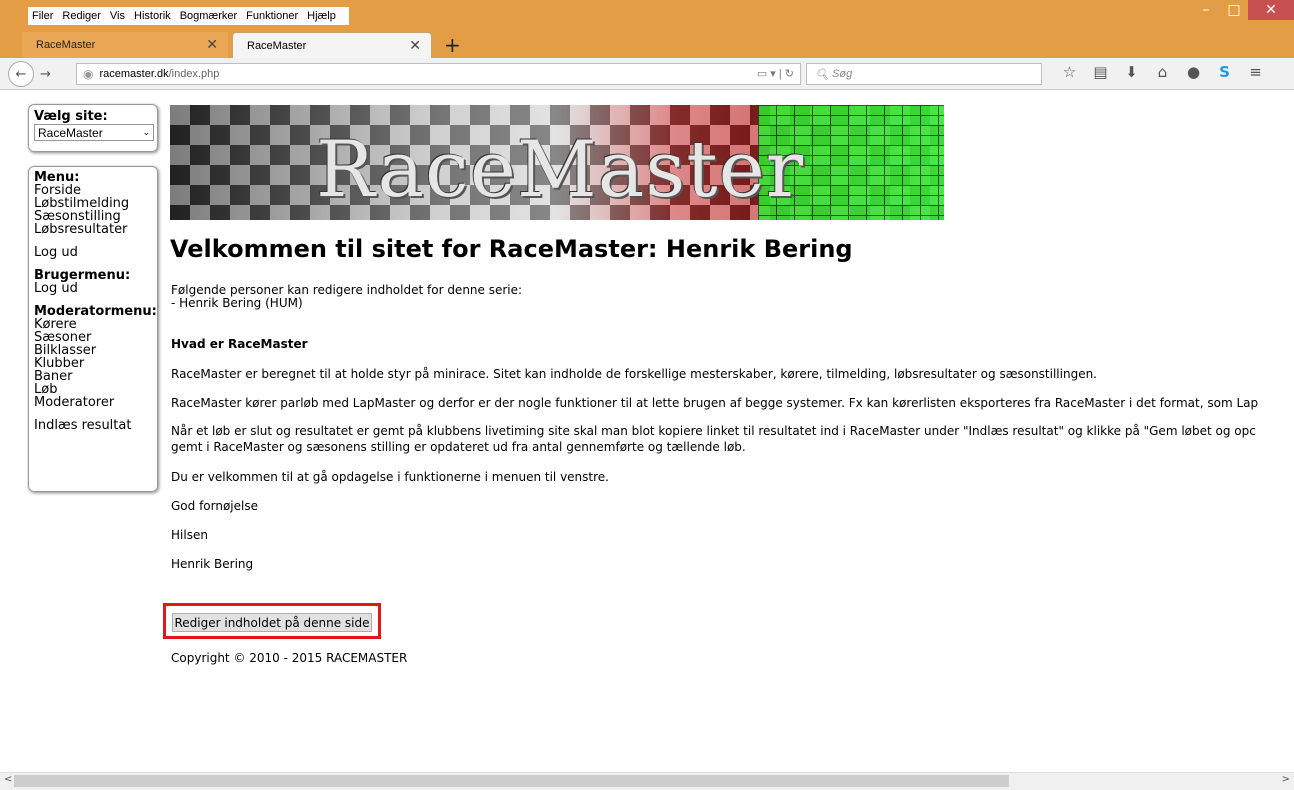 This screenshot has width=1294, height=790. What do you see at coordinates (214, 506) in the screenshot?
I see `paragraph-5: God fornøjelse` at bounding box center [214, 506].